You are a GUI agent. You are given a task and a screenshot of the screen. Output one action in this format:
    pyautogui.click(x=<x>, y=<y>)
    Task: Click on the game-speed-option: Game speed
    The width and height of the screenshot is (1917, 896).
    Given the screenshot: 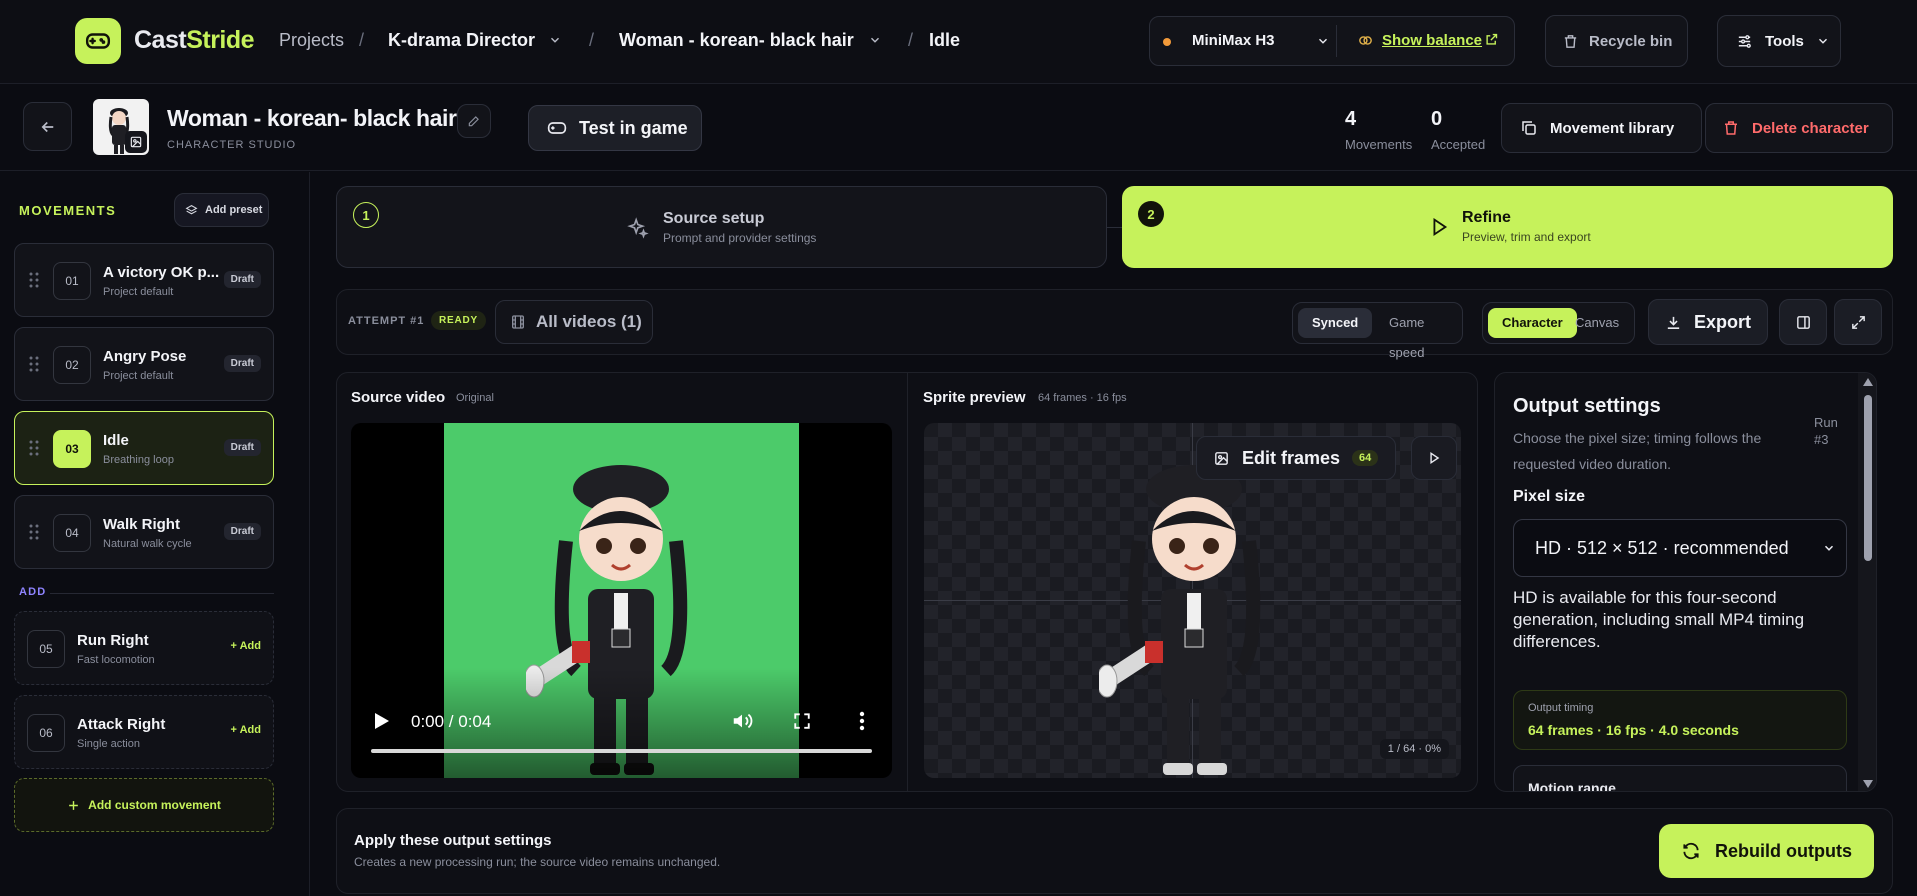 What is the action you would take?
    pyautogui.click(x=1418, y=334)
    